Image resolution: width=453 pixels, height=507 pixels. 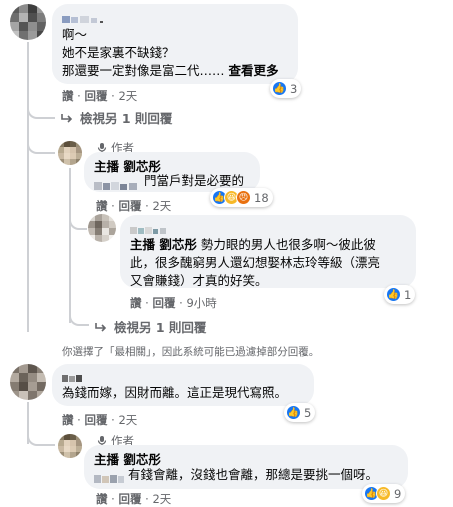 I want to click on see-more-link: 查看更多, so click(x=254, y=70).